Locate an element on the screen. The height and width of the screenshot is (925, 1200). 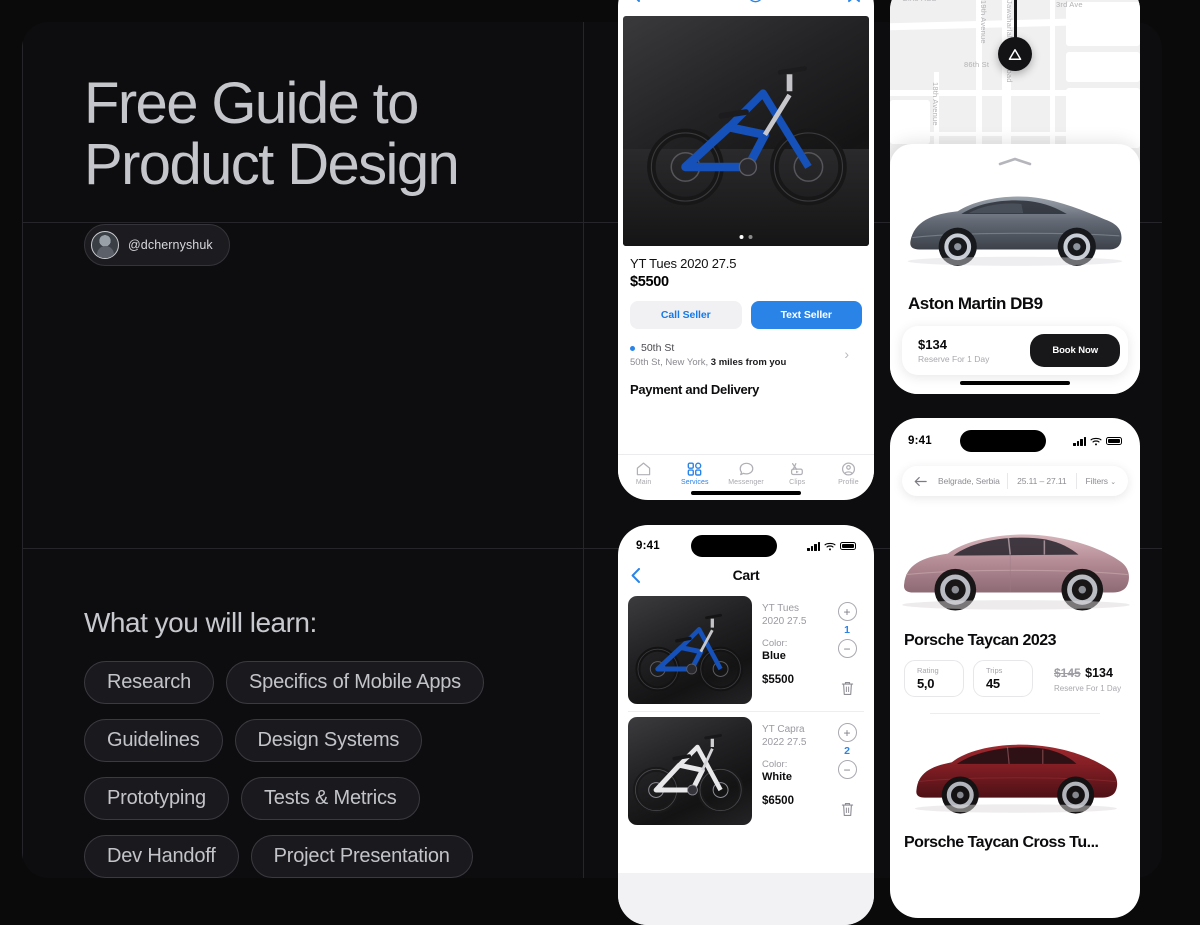
car-photo-wrap is located at coordinates (1015, 224).